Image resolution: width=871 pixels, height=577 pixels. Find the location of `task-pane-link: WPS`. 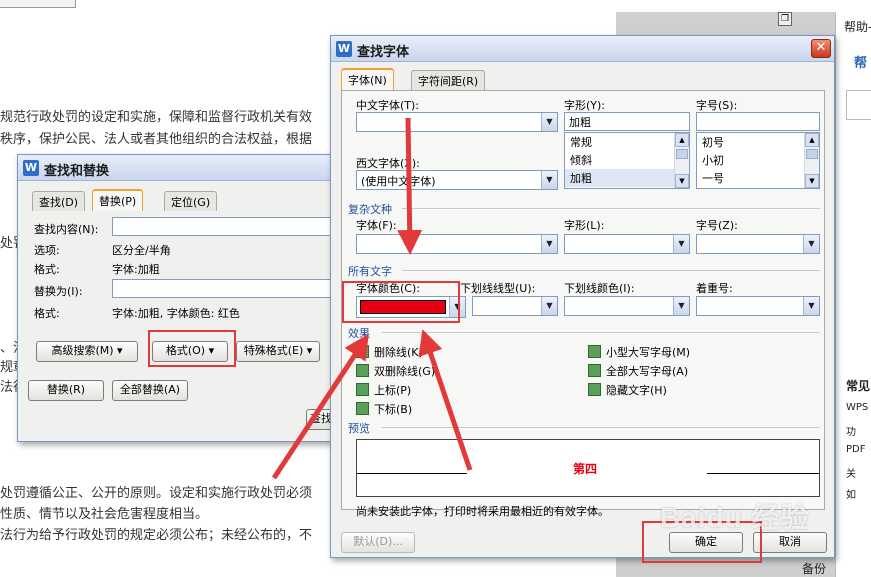

task-pane-link: WPS is located at coordinates (857, 407).